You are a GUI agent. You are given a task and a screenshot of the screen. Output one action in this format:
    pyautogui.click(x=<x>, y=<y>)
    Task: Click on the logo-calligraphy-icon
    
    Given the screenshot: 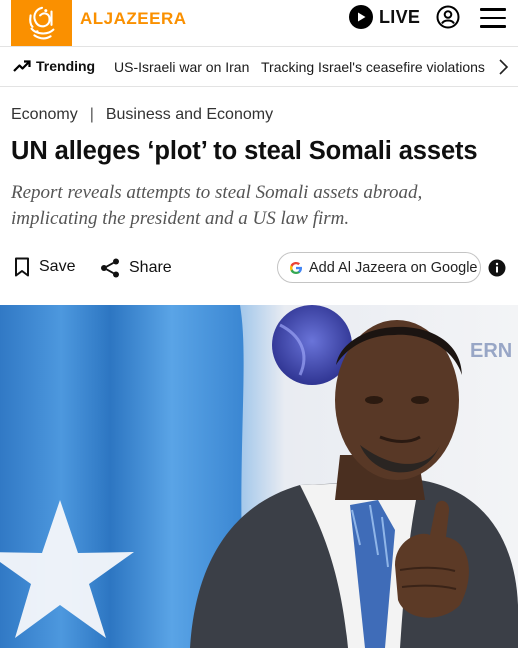 What is the action you would take?
    pyautogui.click(x=41, y=23)
    